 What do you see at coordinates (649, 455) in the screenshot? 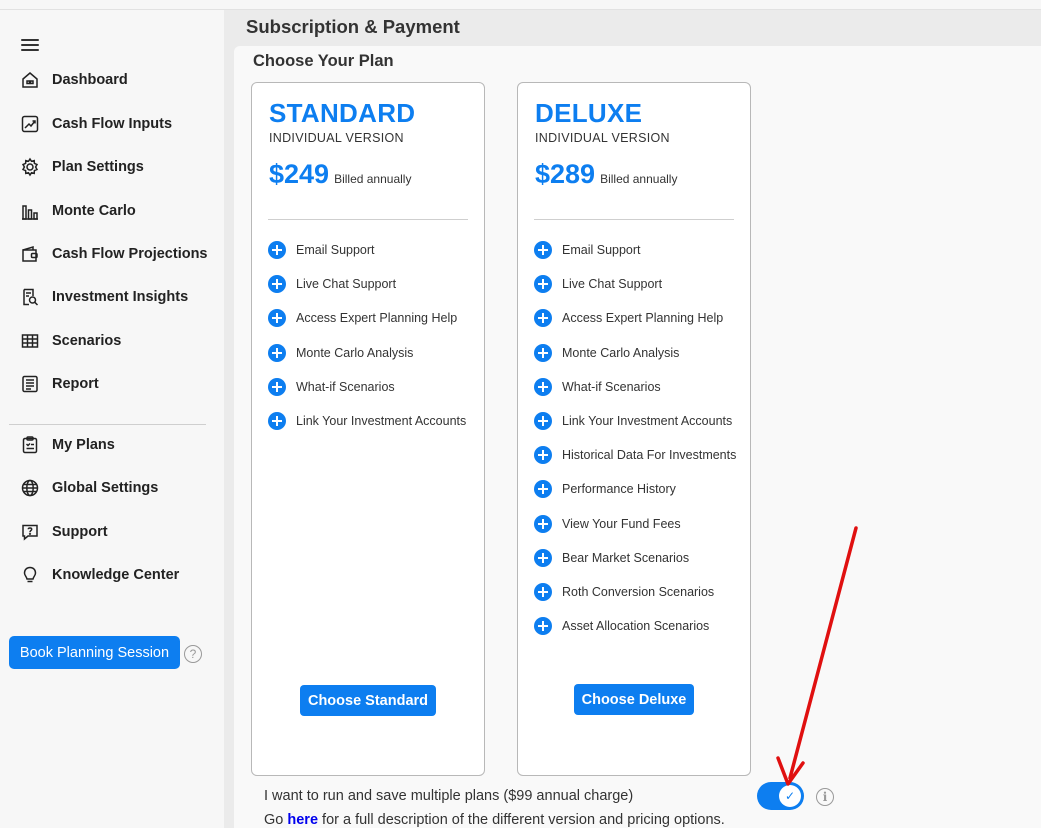
I see `feature-label: Historical Data For Investments` at bounding box center [649, 455].